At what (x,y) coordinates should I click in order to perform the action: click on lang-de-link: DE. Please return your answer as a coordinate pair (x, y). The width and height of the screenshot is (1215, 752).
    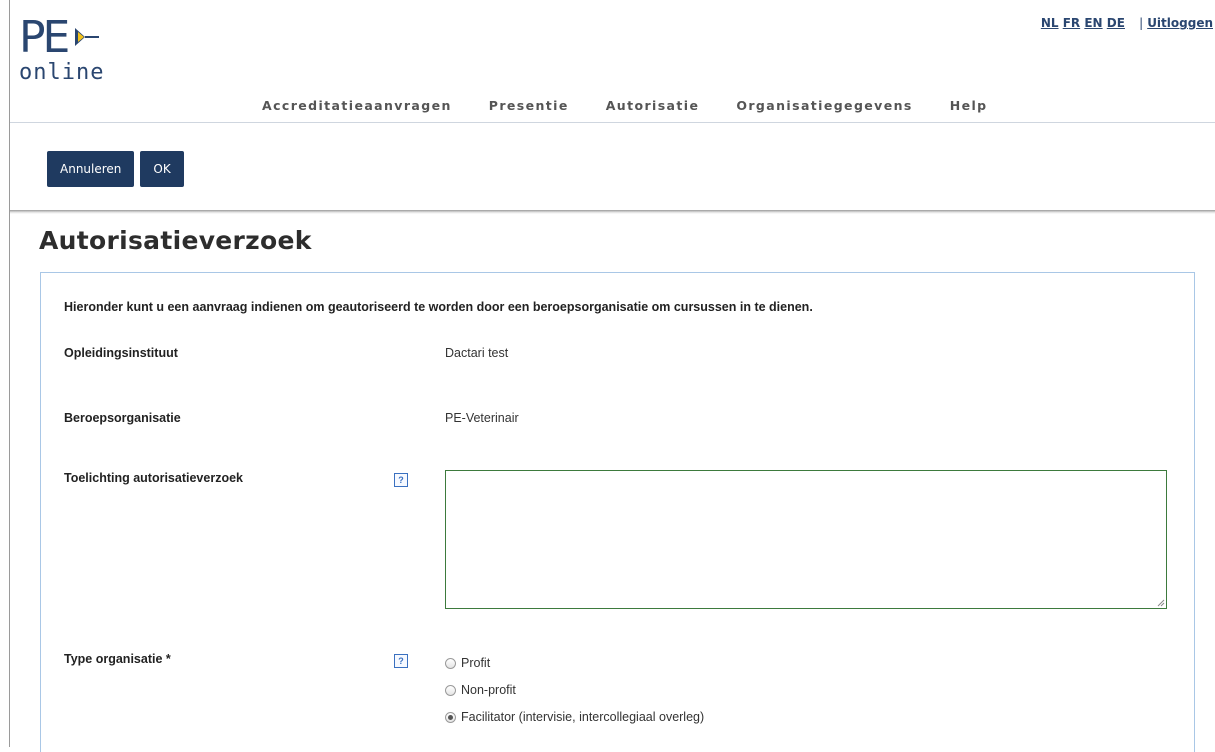
    Looking at the image, I should click on (1116, 23).